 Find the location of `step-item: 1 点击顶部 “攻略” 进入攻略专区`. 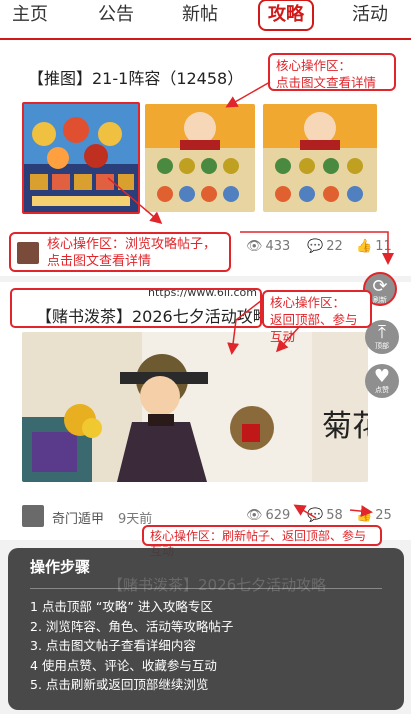

step-item: 1 点击顶部 “攻略” 进入攻略专区 is located at coordinates (121, 606).